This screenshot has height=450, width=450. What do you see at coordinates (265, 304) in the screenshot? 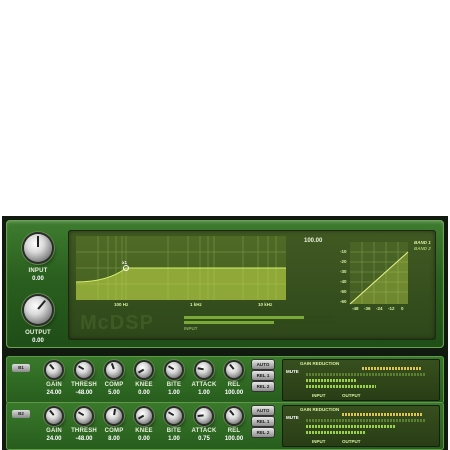
I see `freq-label-10khz: 10 kHz` at bounding box center [265, 304].